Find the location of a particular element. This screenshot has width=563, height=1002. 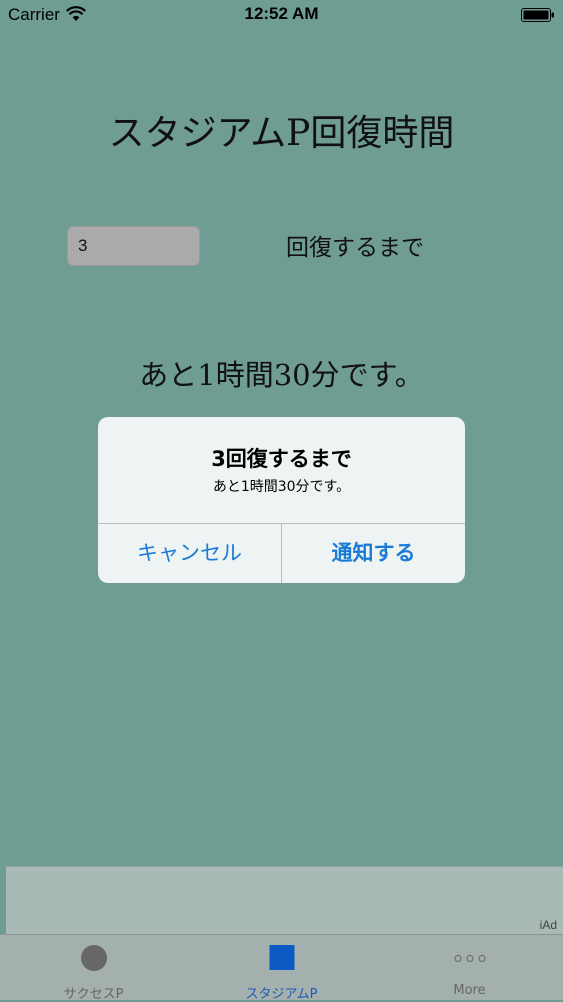

remaining-time-text: あと1時間30分です。 is located at coordinates (281, 375).